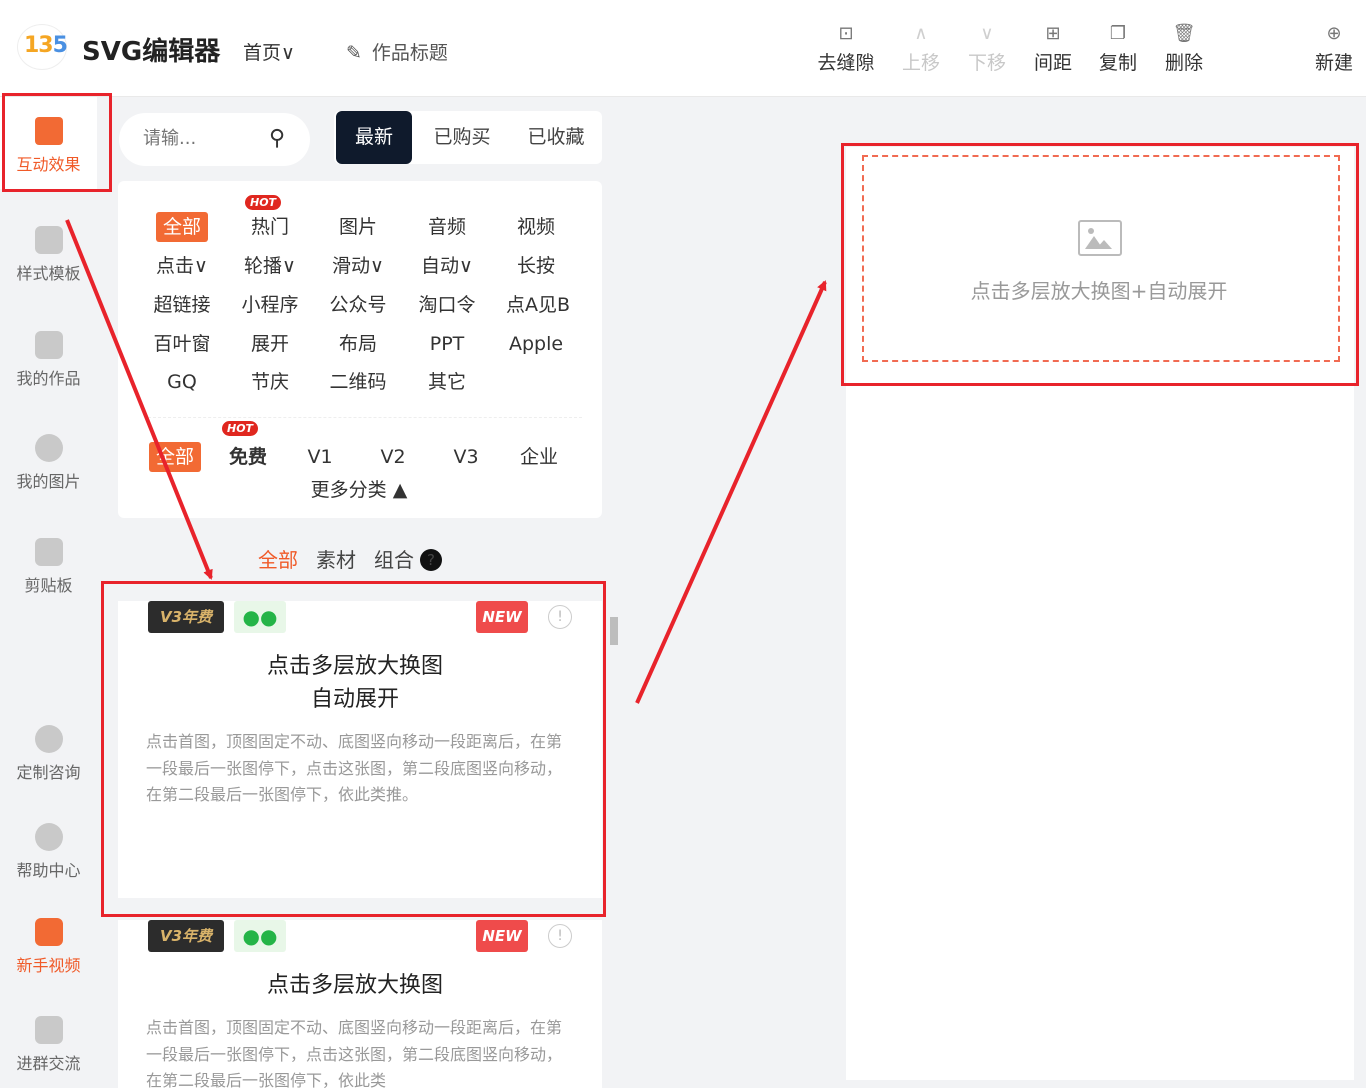 This screenshot has width=1366, height=1088. What do you see at coordinates (358, 382) in the screenshot?
I see `category-qrcode: 二维码` at bounding box center [358, 382].